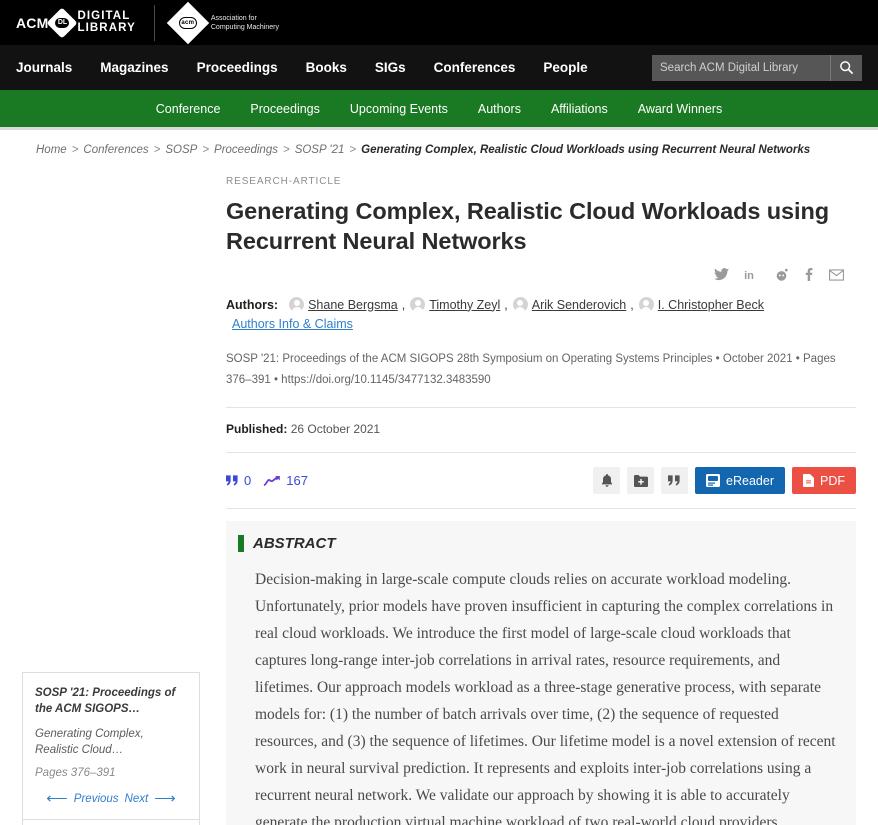 This screenshot has width=878, height=825. What do you see at coordinates (111, 822) in the screenshot?
I see `sidebar-section-nav: ABSTRACT References Index Terms Comments` at bounding box center [111, 822].